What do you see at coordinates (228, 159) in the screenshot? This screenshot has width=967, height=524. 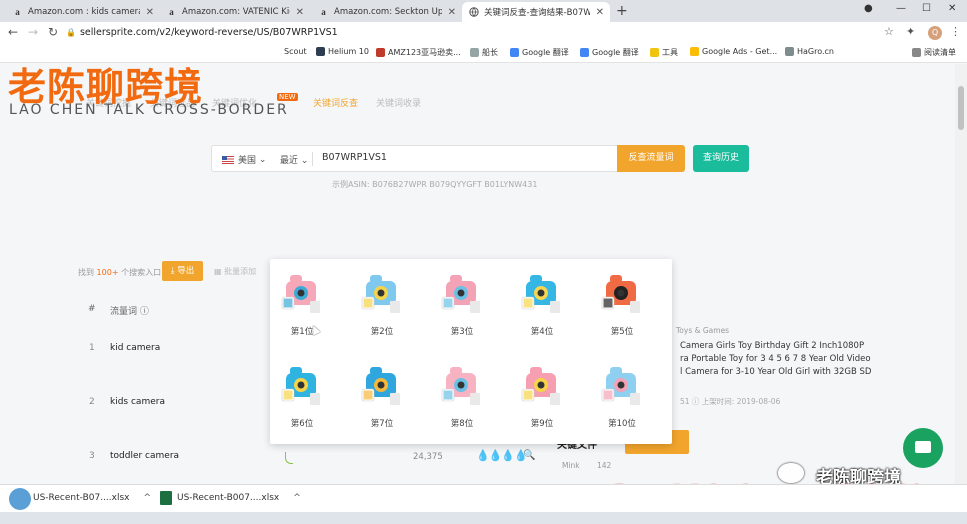 I see `us-flag-icon` at bounding box center [228, 159].